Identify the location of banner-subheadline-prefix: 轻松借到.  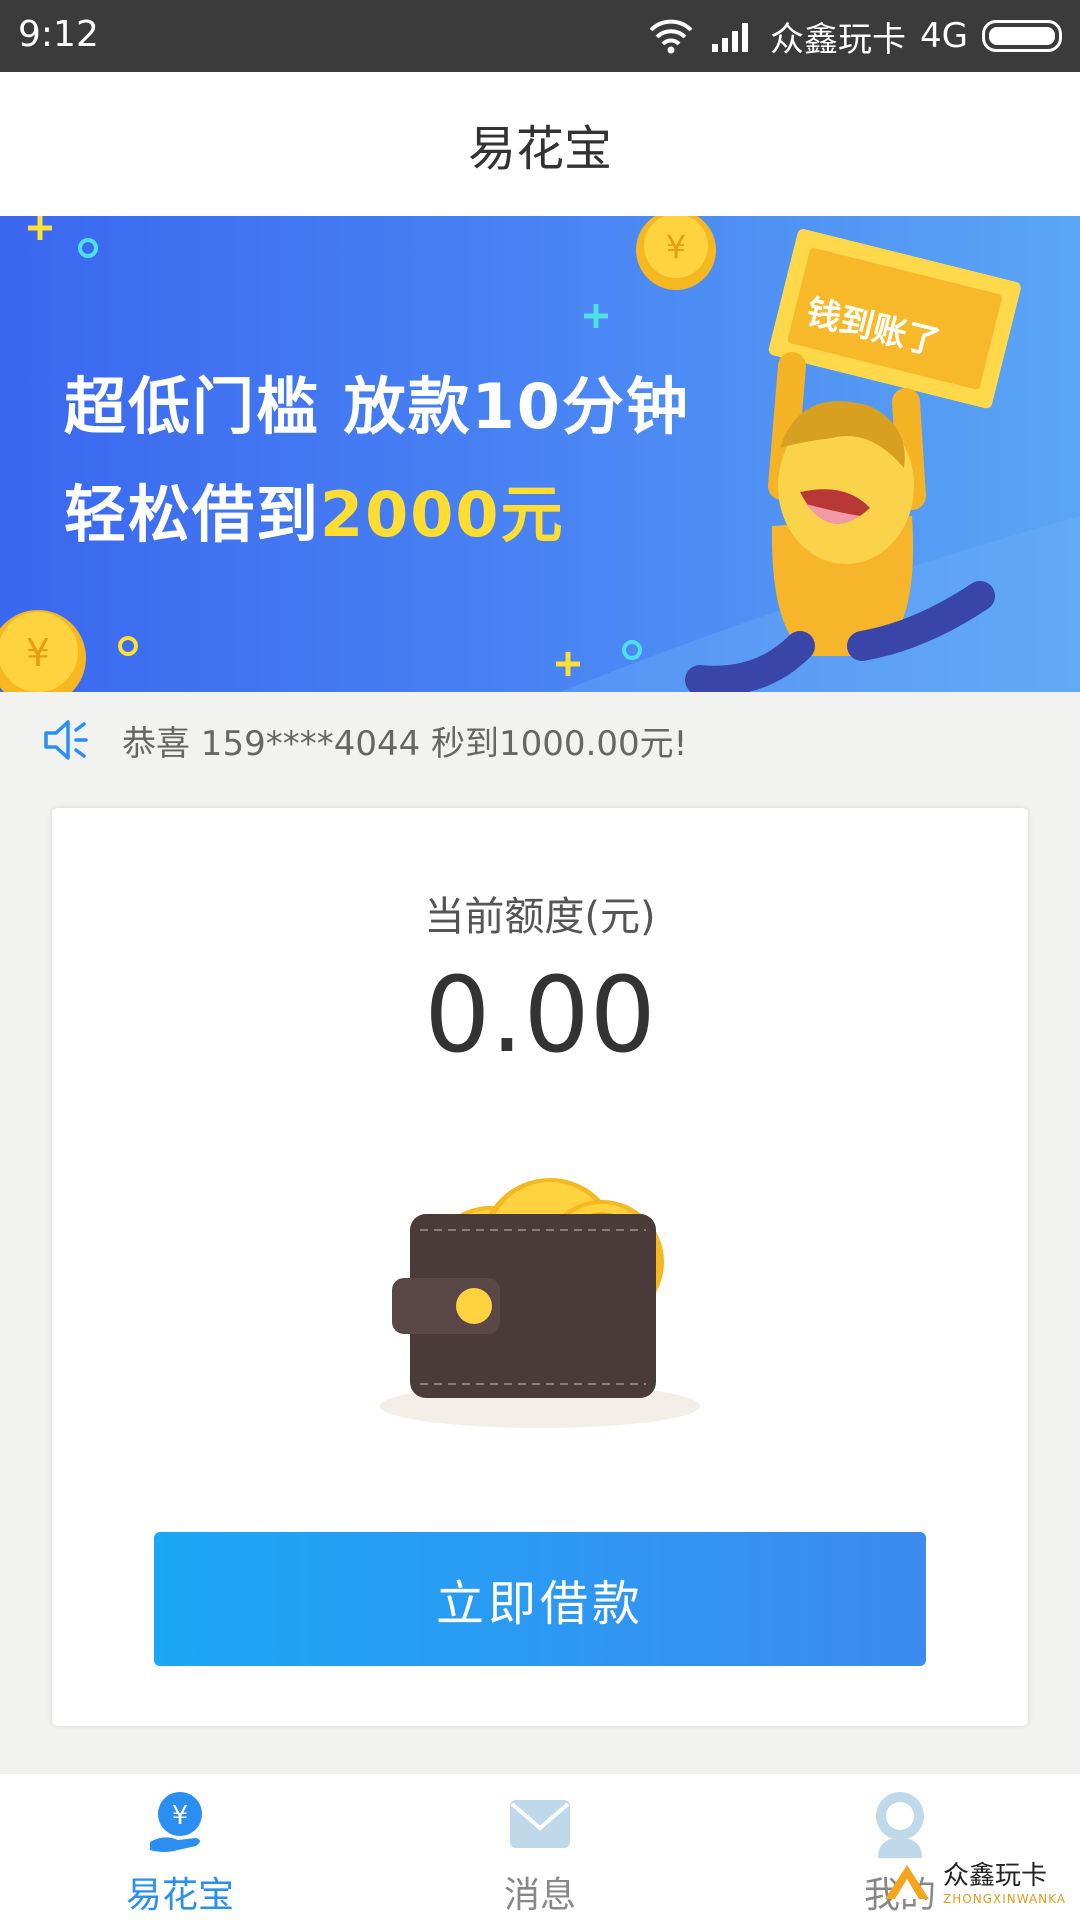
(192, 514).